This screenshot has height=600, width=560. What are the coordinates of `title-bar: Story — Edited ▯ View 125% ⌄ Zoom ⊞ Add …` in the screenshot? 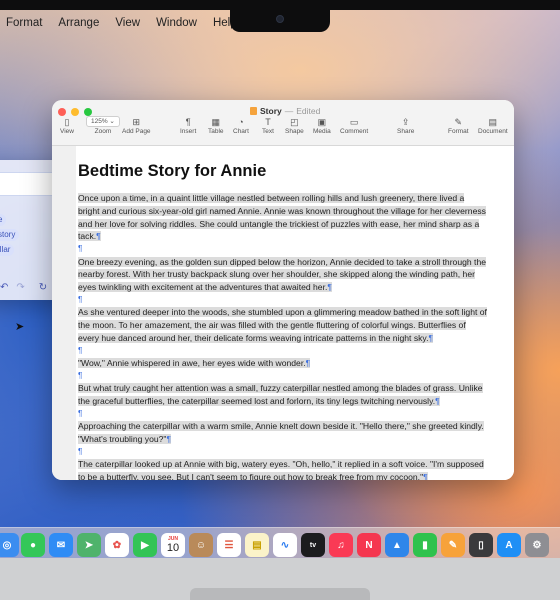 It's located at (283, 123).